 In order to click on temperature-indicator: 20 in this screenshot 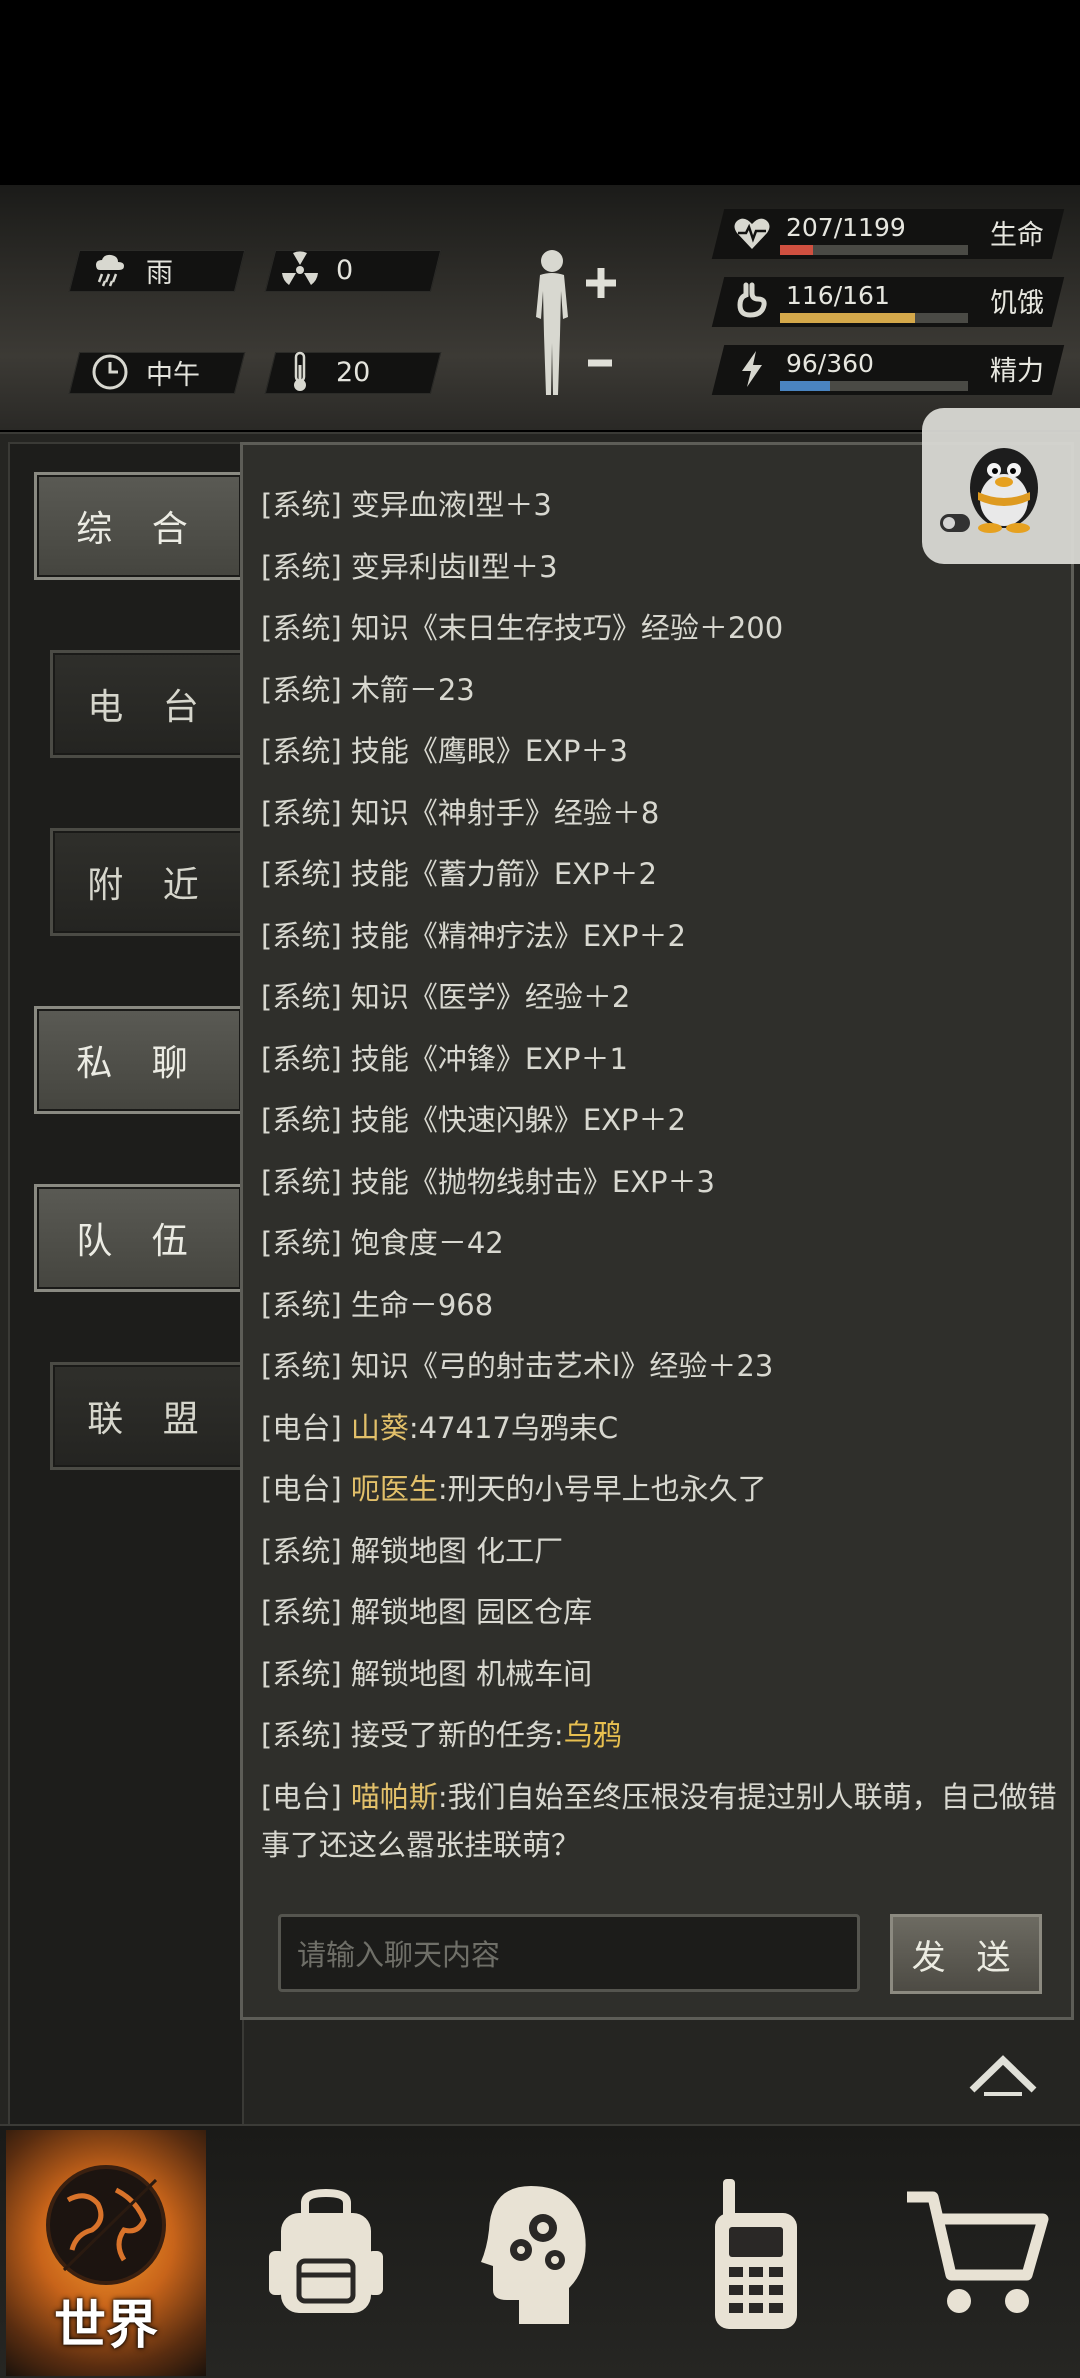, I will do `click(324, 372)`.